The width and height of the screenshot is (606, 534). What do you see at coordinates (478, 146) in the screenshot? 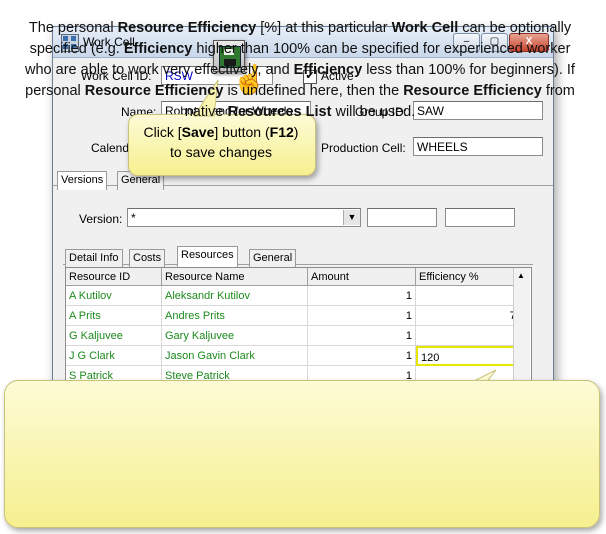
I see `production-cell-field: WHEELS` at bounding box center [478, 146].